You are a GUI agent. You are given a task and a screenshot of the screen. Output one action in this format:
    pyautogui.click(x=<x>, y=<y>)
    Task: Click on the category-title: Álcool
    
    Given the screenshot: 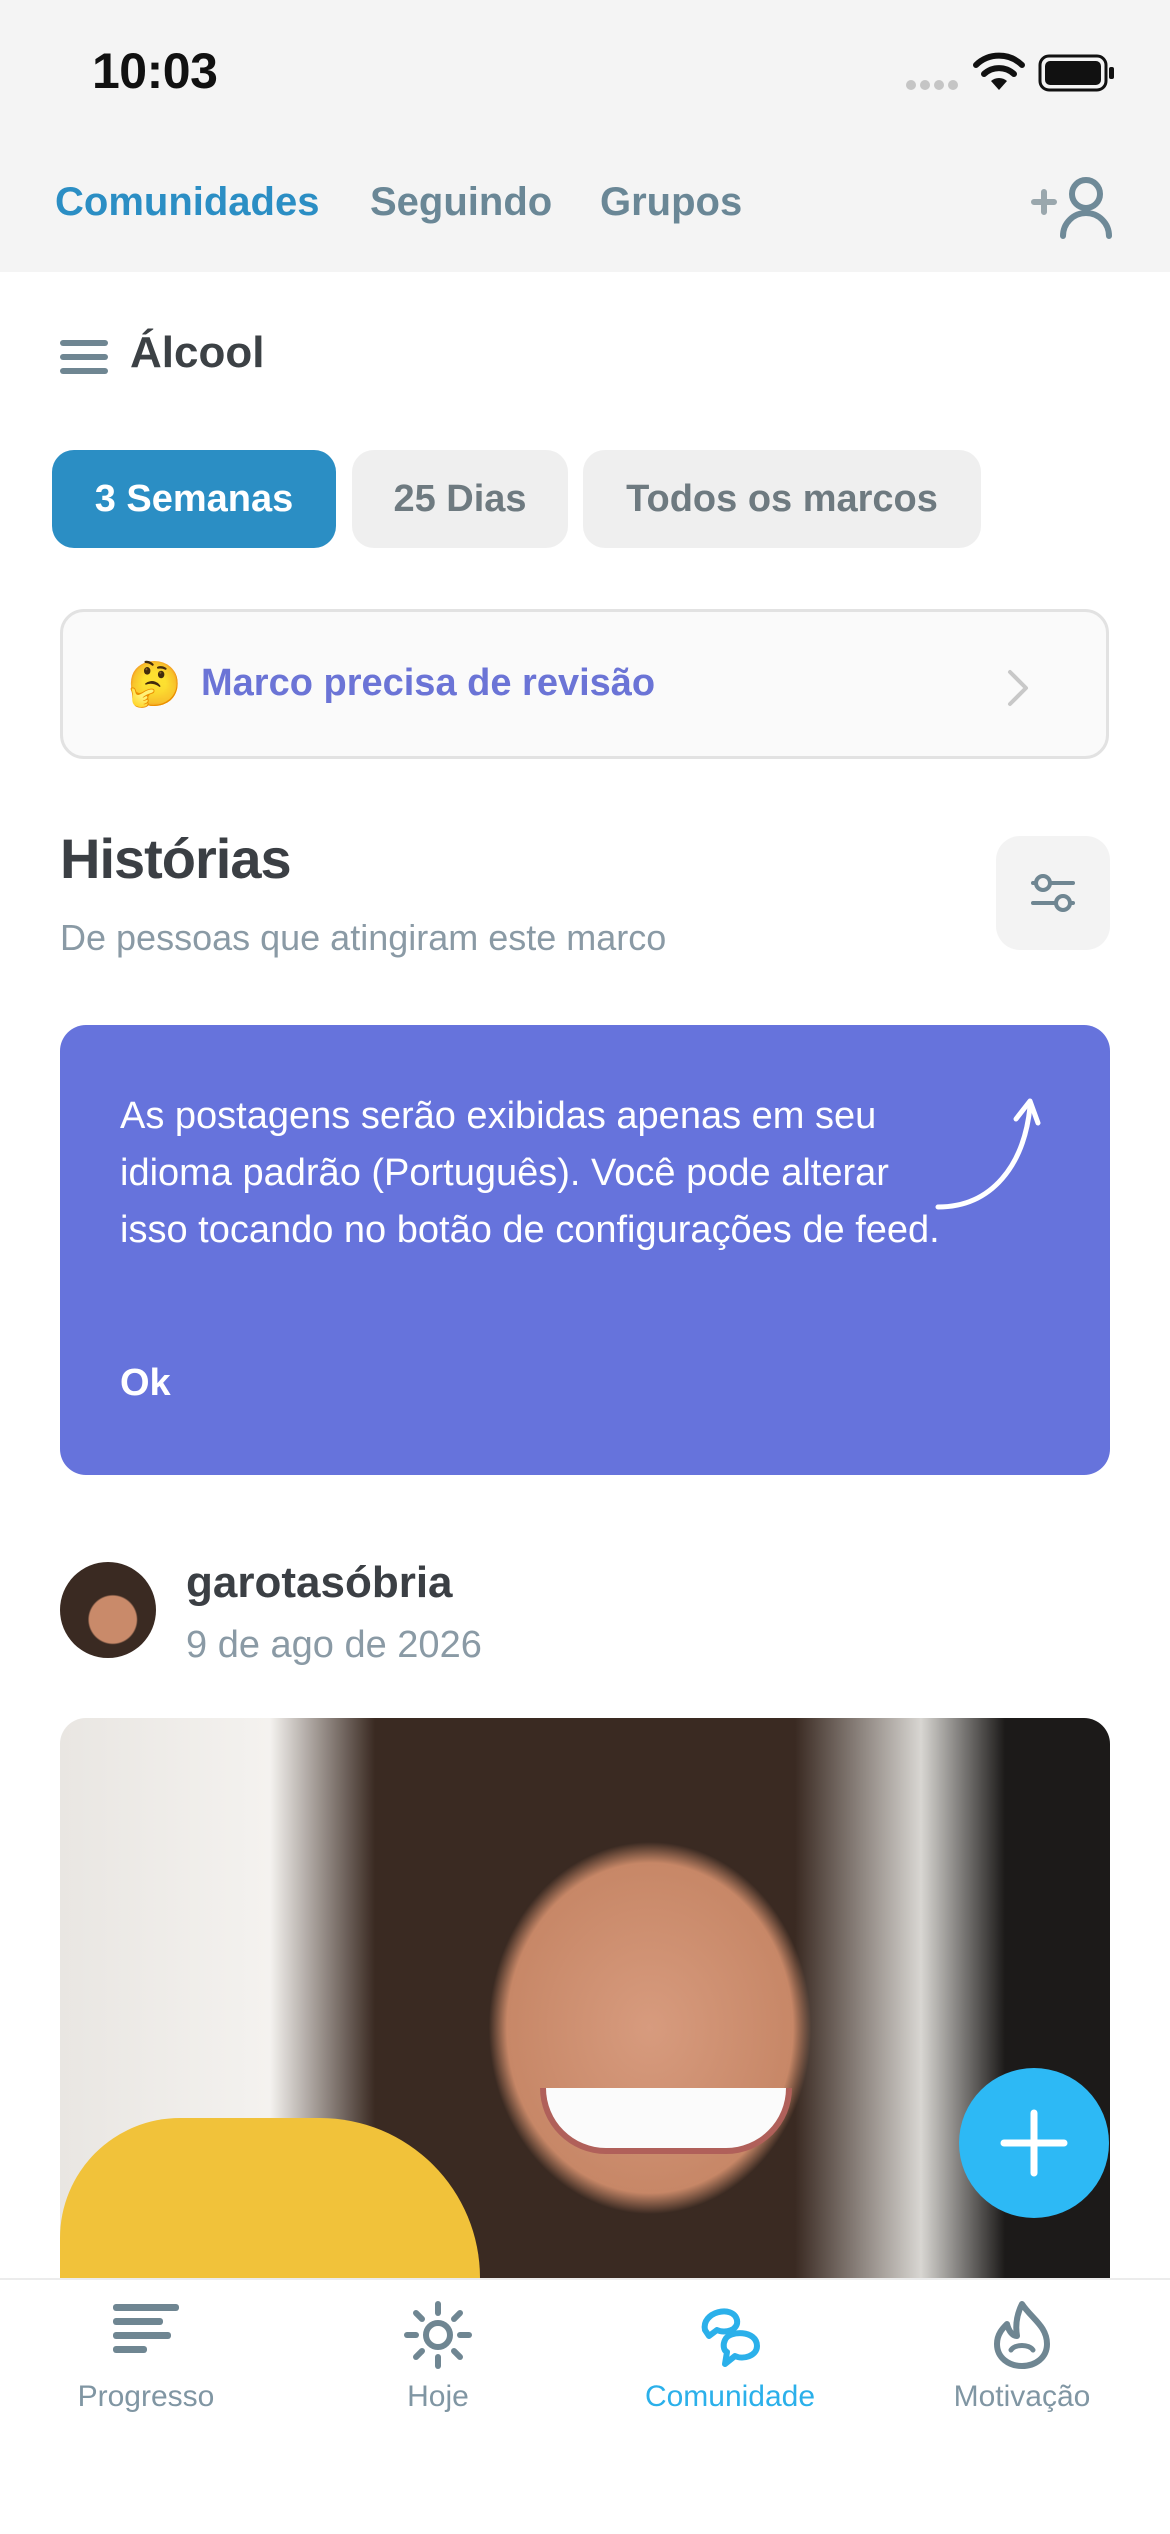 What is the action you would take?
    pyautogui.click(x=197, y=352)
    